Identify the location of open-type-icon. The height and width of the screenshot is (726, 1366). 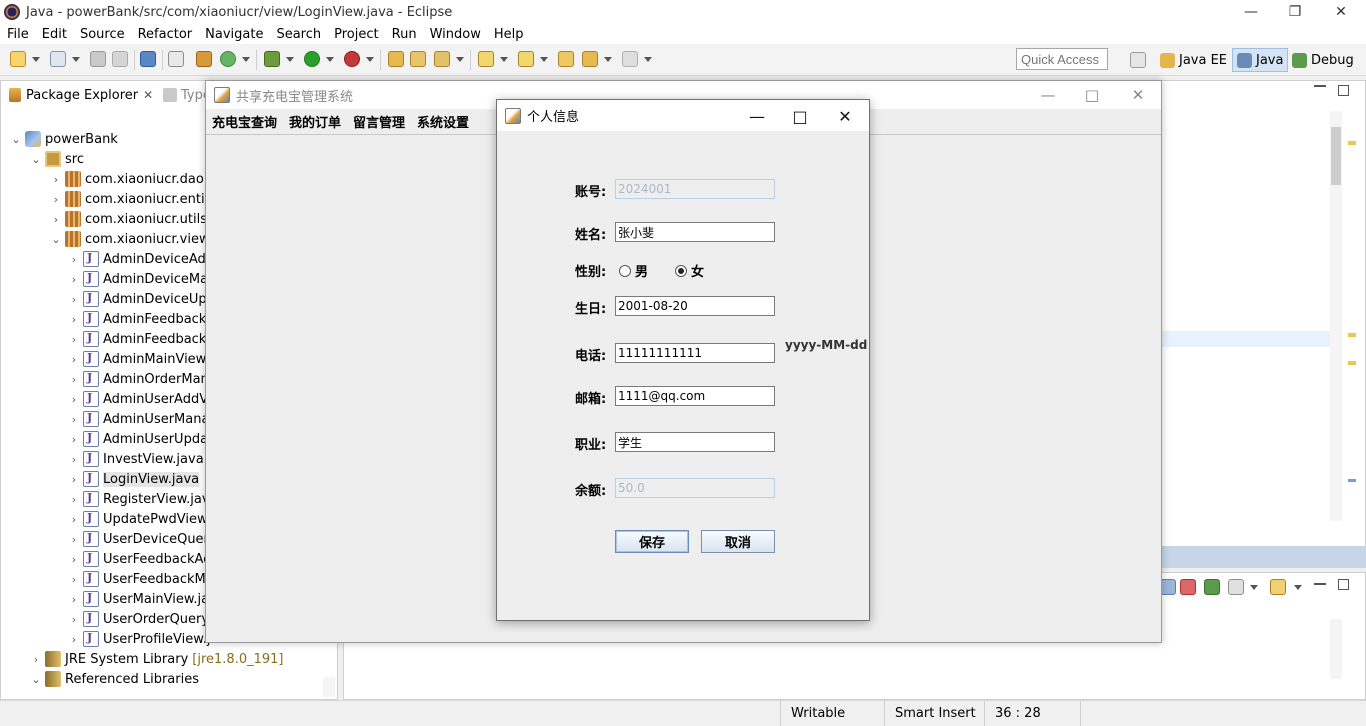
(396, 59).